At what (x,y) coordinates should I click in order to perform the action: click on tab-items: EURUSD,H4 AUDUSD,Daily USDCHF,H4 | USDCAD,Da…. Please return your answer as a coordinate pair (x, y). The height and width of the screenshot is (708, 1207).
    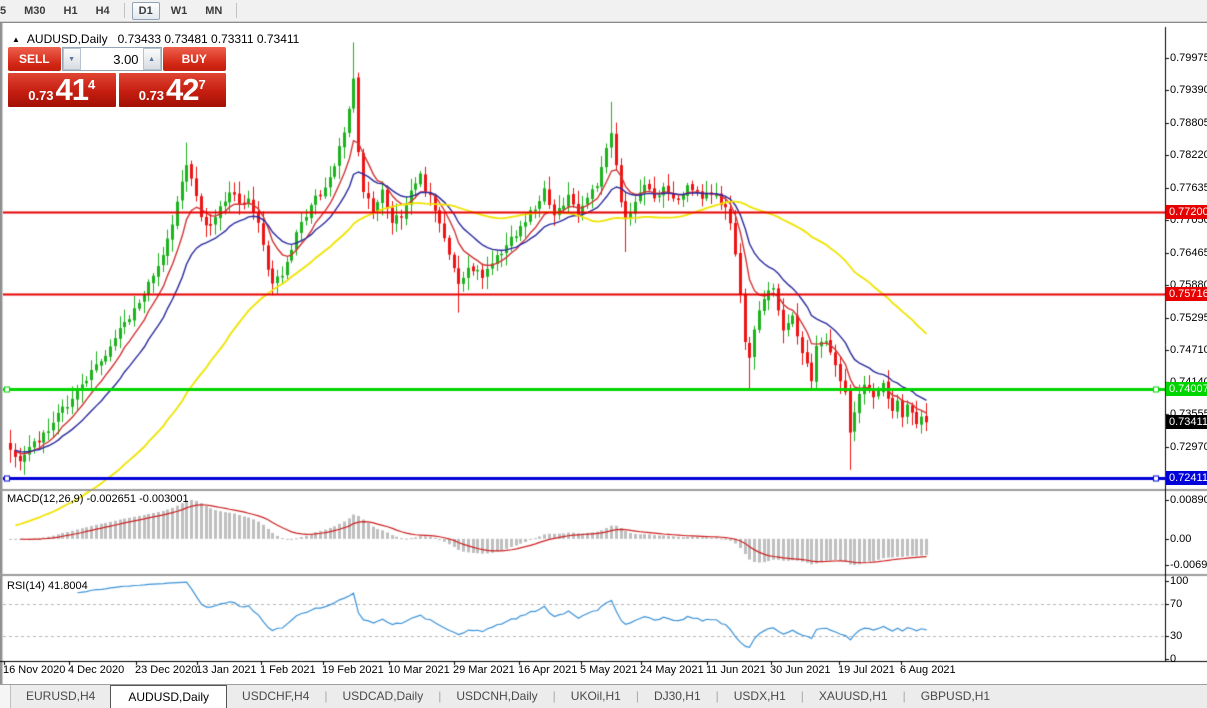
    Looking at the image, I should click on (508, 696).